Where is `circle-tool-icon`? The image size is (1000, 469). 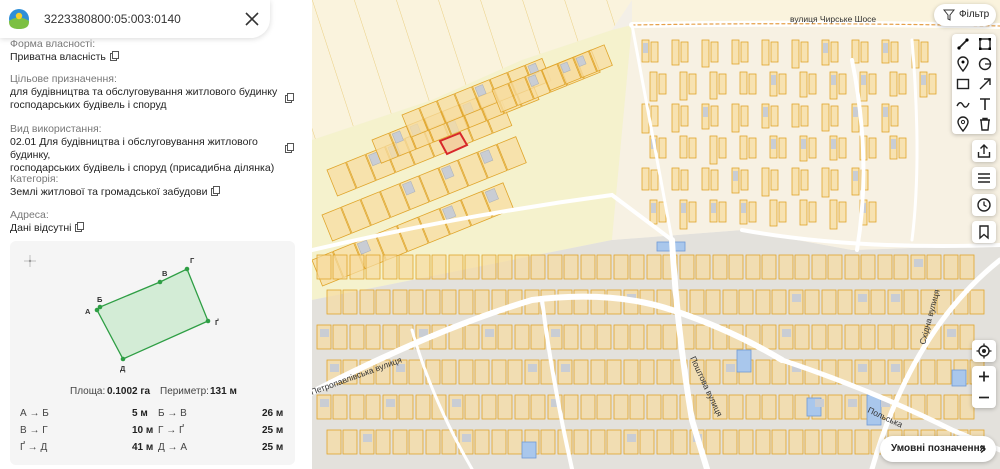
circle-tool-icon is located at coordinates (985, 64).